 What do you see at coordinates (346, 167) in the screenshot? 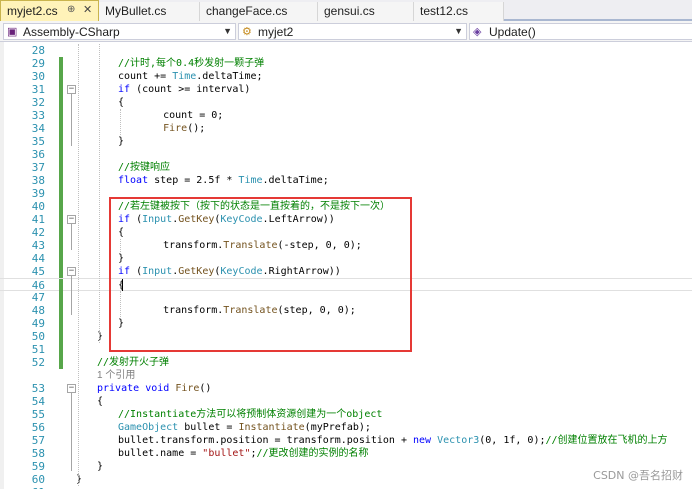
I see `code-line: 37 //按键响应` at bounding box center [346, 167].